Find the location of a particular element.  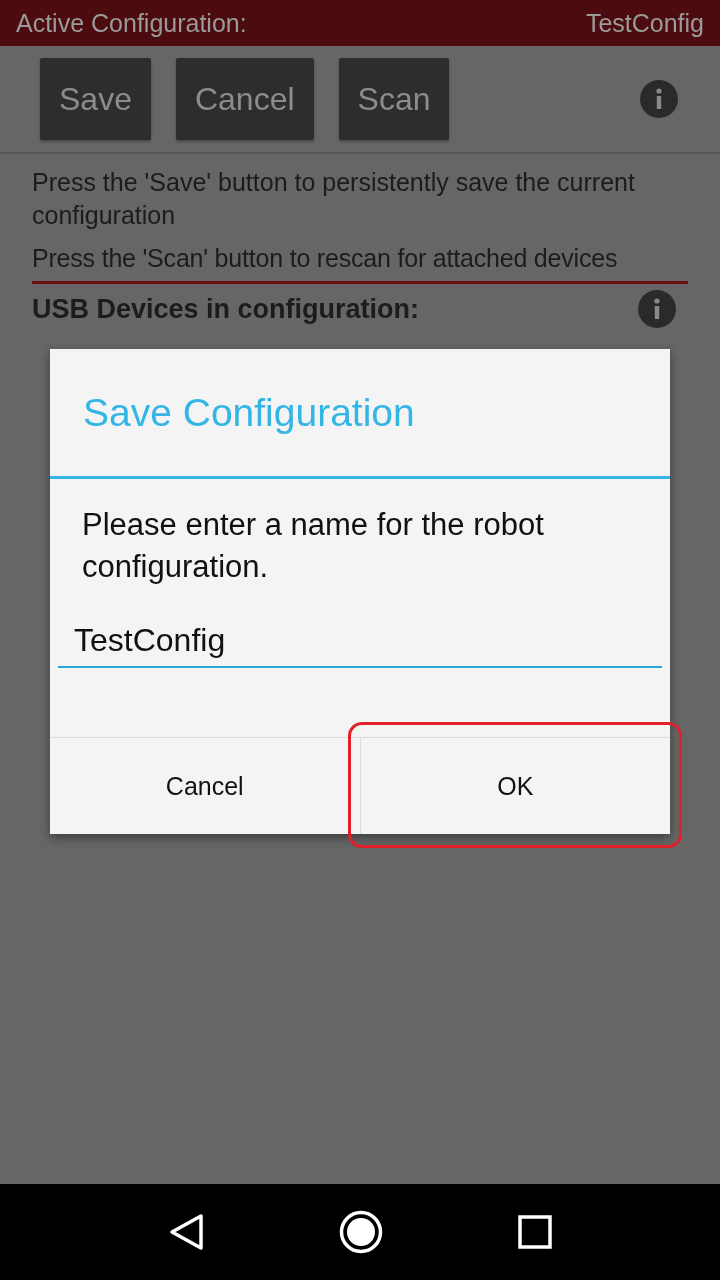

hint-text: Press the 'Save' button to persistently save the current configuration is located at coordinates (334, 199).